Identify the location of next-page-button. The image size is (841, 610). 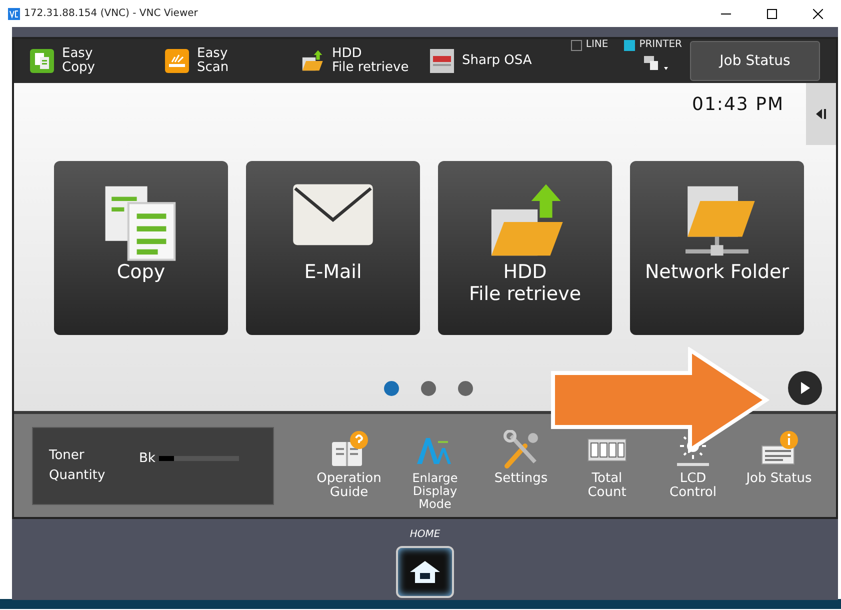
(805, 388).